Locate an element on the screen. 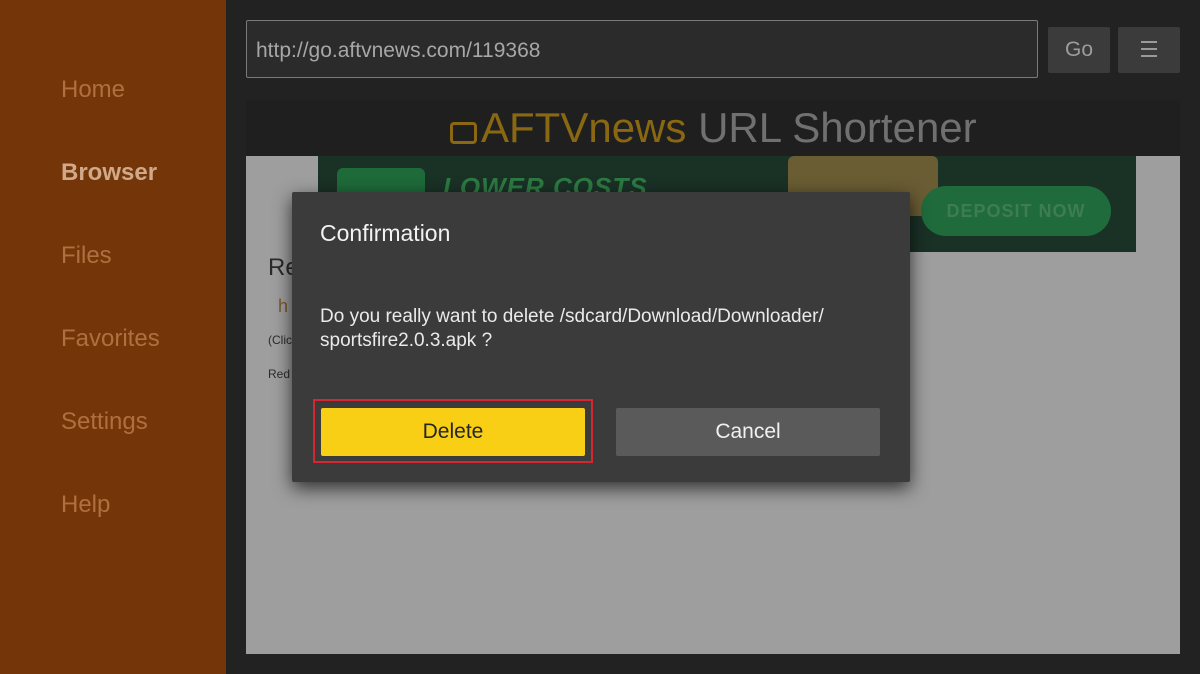 This screenshot has height=674, width=1200. go-button: Go is located at coordinates (1079, 50).